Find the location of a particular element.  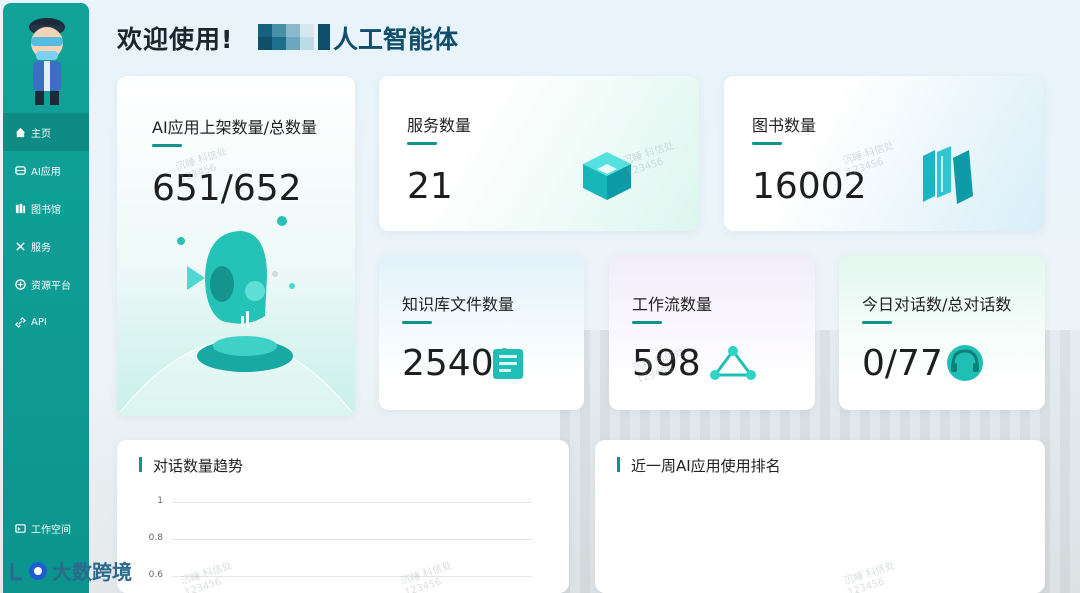

sidebar-item-api: API is located at coordinates (46, 322).